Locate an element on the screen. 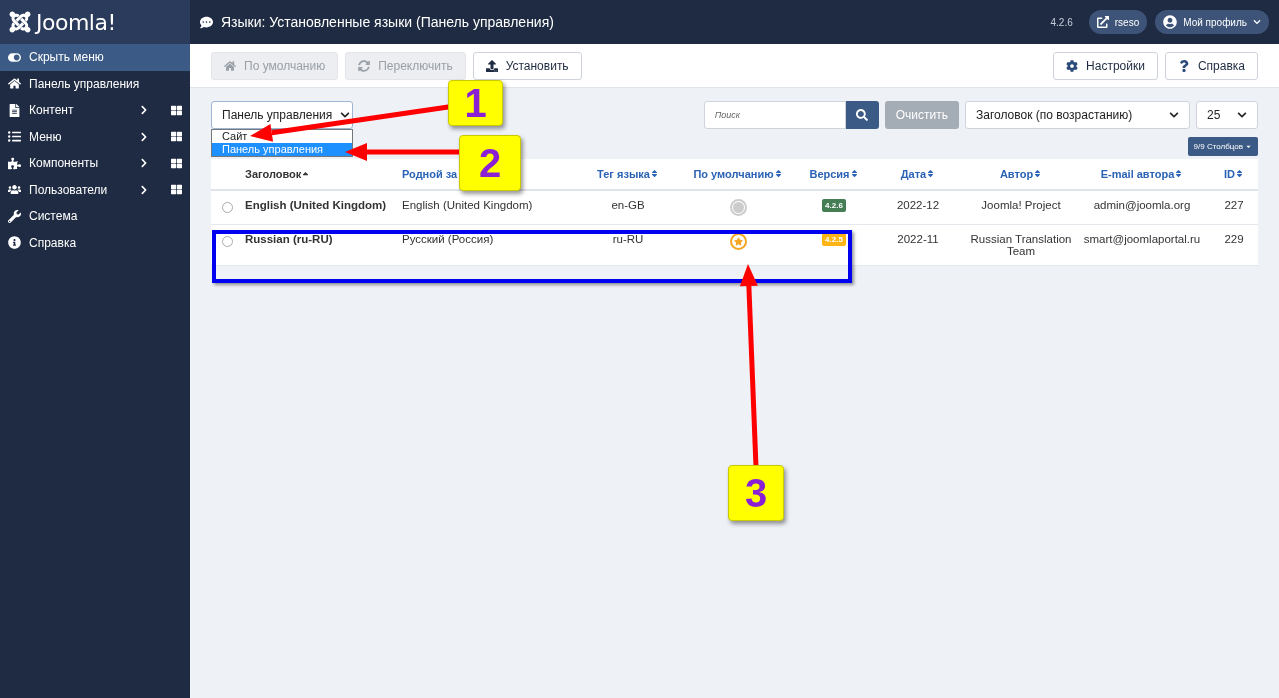  sidebar-item: Меню is located at coordinates (95, 136).